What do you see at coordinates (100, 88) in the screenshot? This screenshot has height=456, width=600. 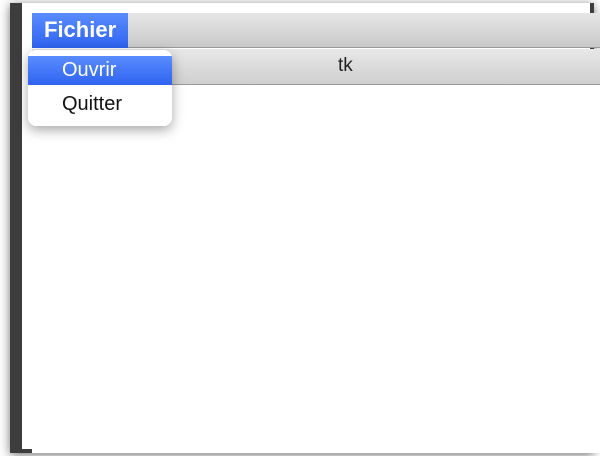 I see `dropdown-menu: Ouvrir Quitter` at bounding box center [100, 88].